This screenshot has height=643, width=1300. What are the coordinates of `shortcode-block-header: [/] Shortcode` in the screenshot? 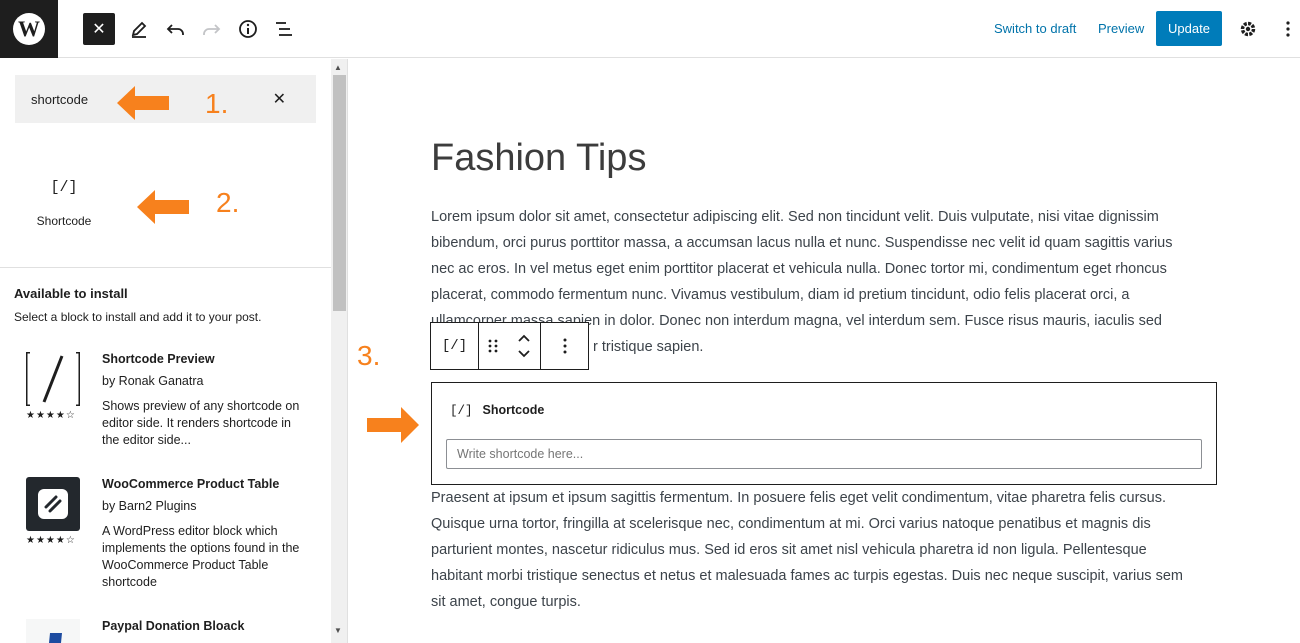 It's located at (497, 410).